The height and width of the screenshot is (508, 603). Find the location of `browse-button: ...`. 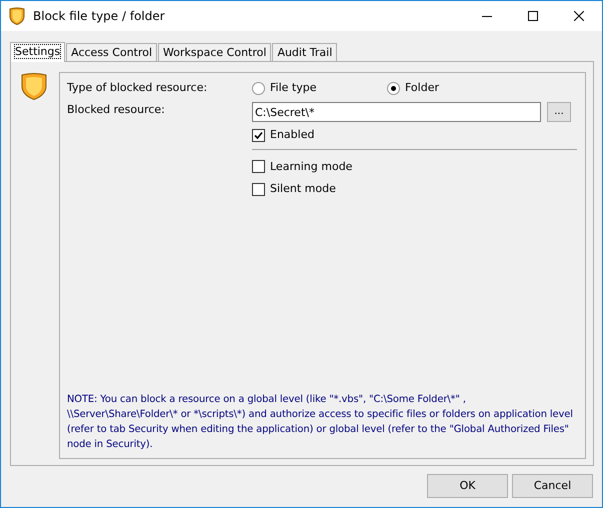

browse-button: ... is located at coordinates (559, 112).